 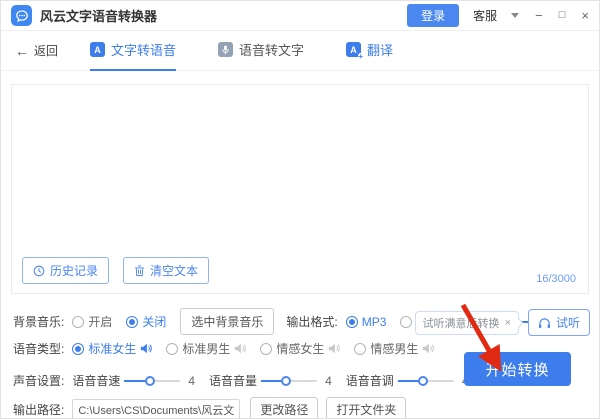 What do you see at coordinates (312, 322) in the screenshot?
I see `format-label: 输出格式:` at bounding box center [312, 322].